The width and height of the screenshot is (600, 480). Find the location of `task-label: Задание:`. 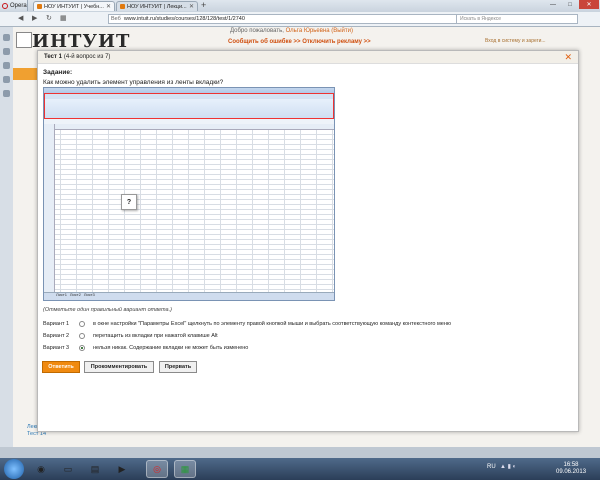

task-label: Задание: is located at coordinates (58, 72).